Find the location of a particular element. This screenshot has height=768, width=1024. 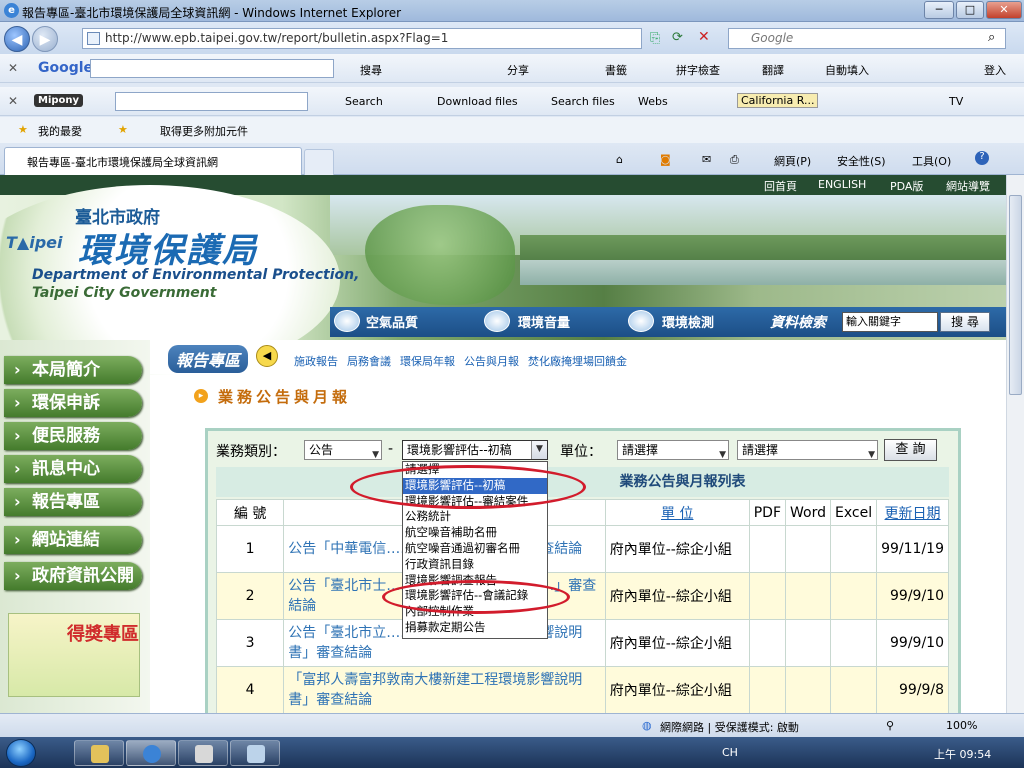

webs-button: Webs is located at coordinates (653, 101).